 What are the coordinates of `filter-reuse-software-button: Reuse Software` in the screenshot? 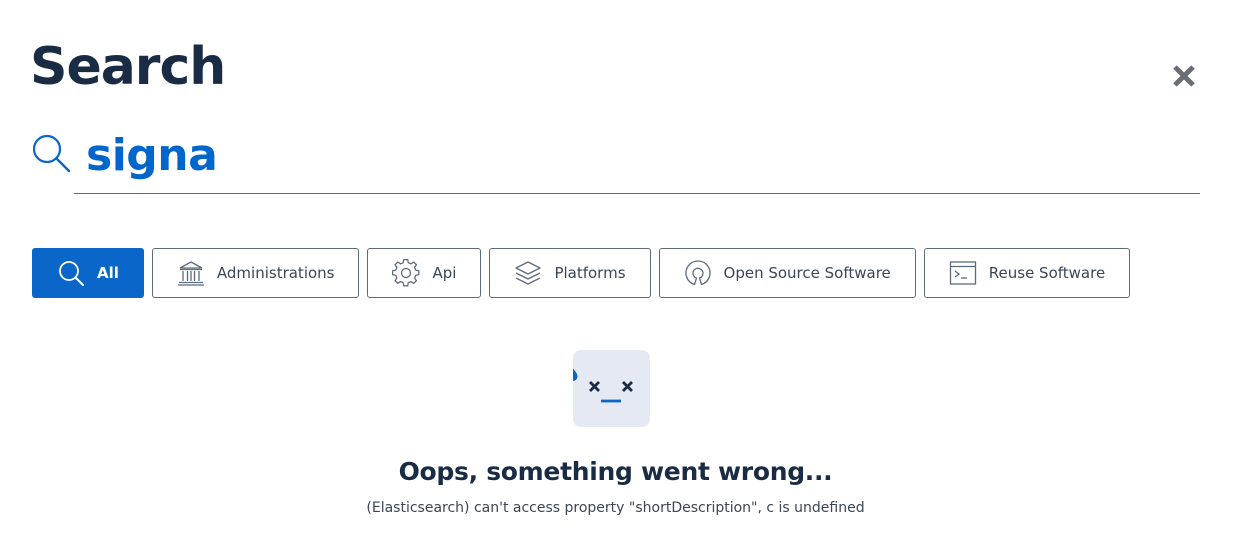 It's located at (1027, 273).